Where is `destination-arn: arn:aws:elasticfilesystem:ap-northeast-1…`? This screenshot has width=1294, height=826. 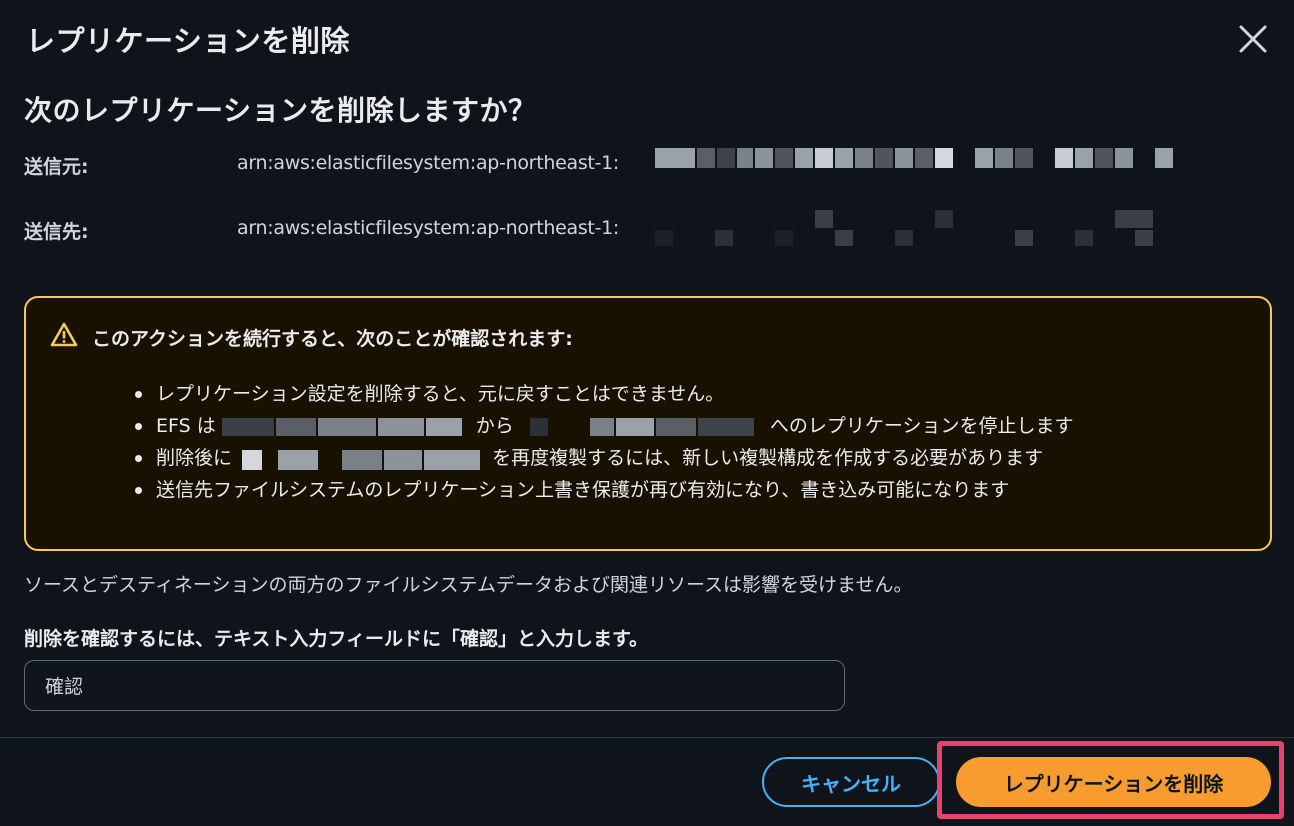
destination-arn: arn:aws:elasticfilesystem:ap-northeast-1… is located at coordinates (428, 228).